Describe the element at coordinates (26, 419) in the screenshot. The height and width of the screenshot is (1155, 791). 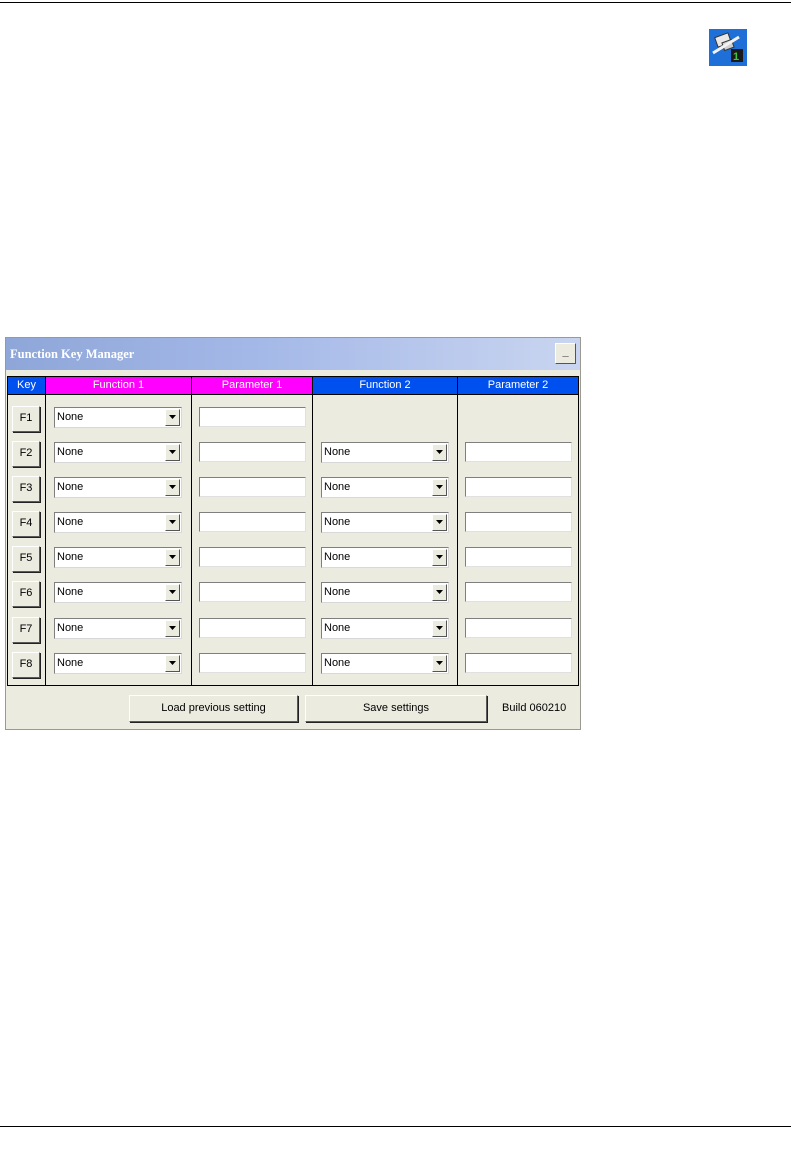
I see `function-key-button: F1` at that location.